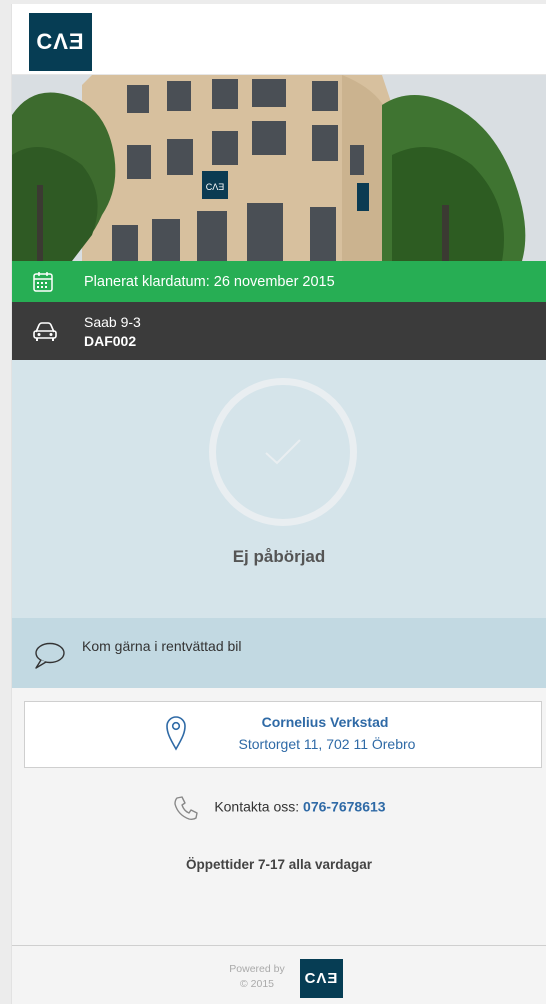  What do you see at coordinates (279, 653) in the screenshot?
I see `note-bar: Kom gärna i rentvättad bil` at bounding box center [279, 653].